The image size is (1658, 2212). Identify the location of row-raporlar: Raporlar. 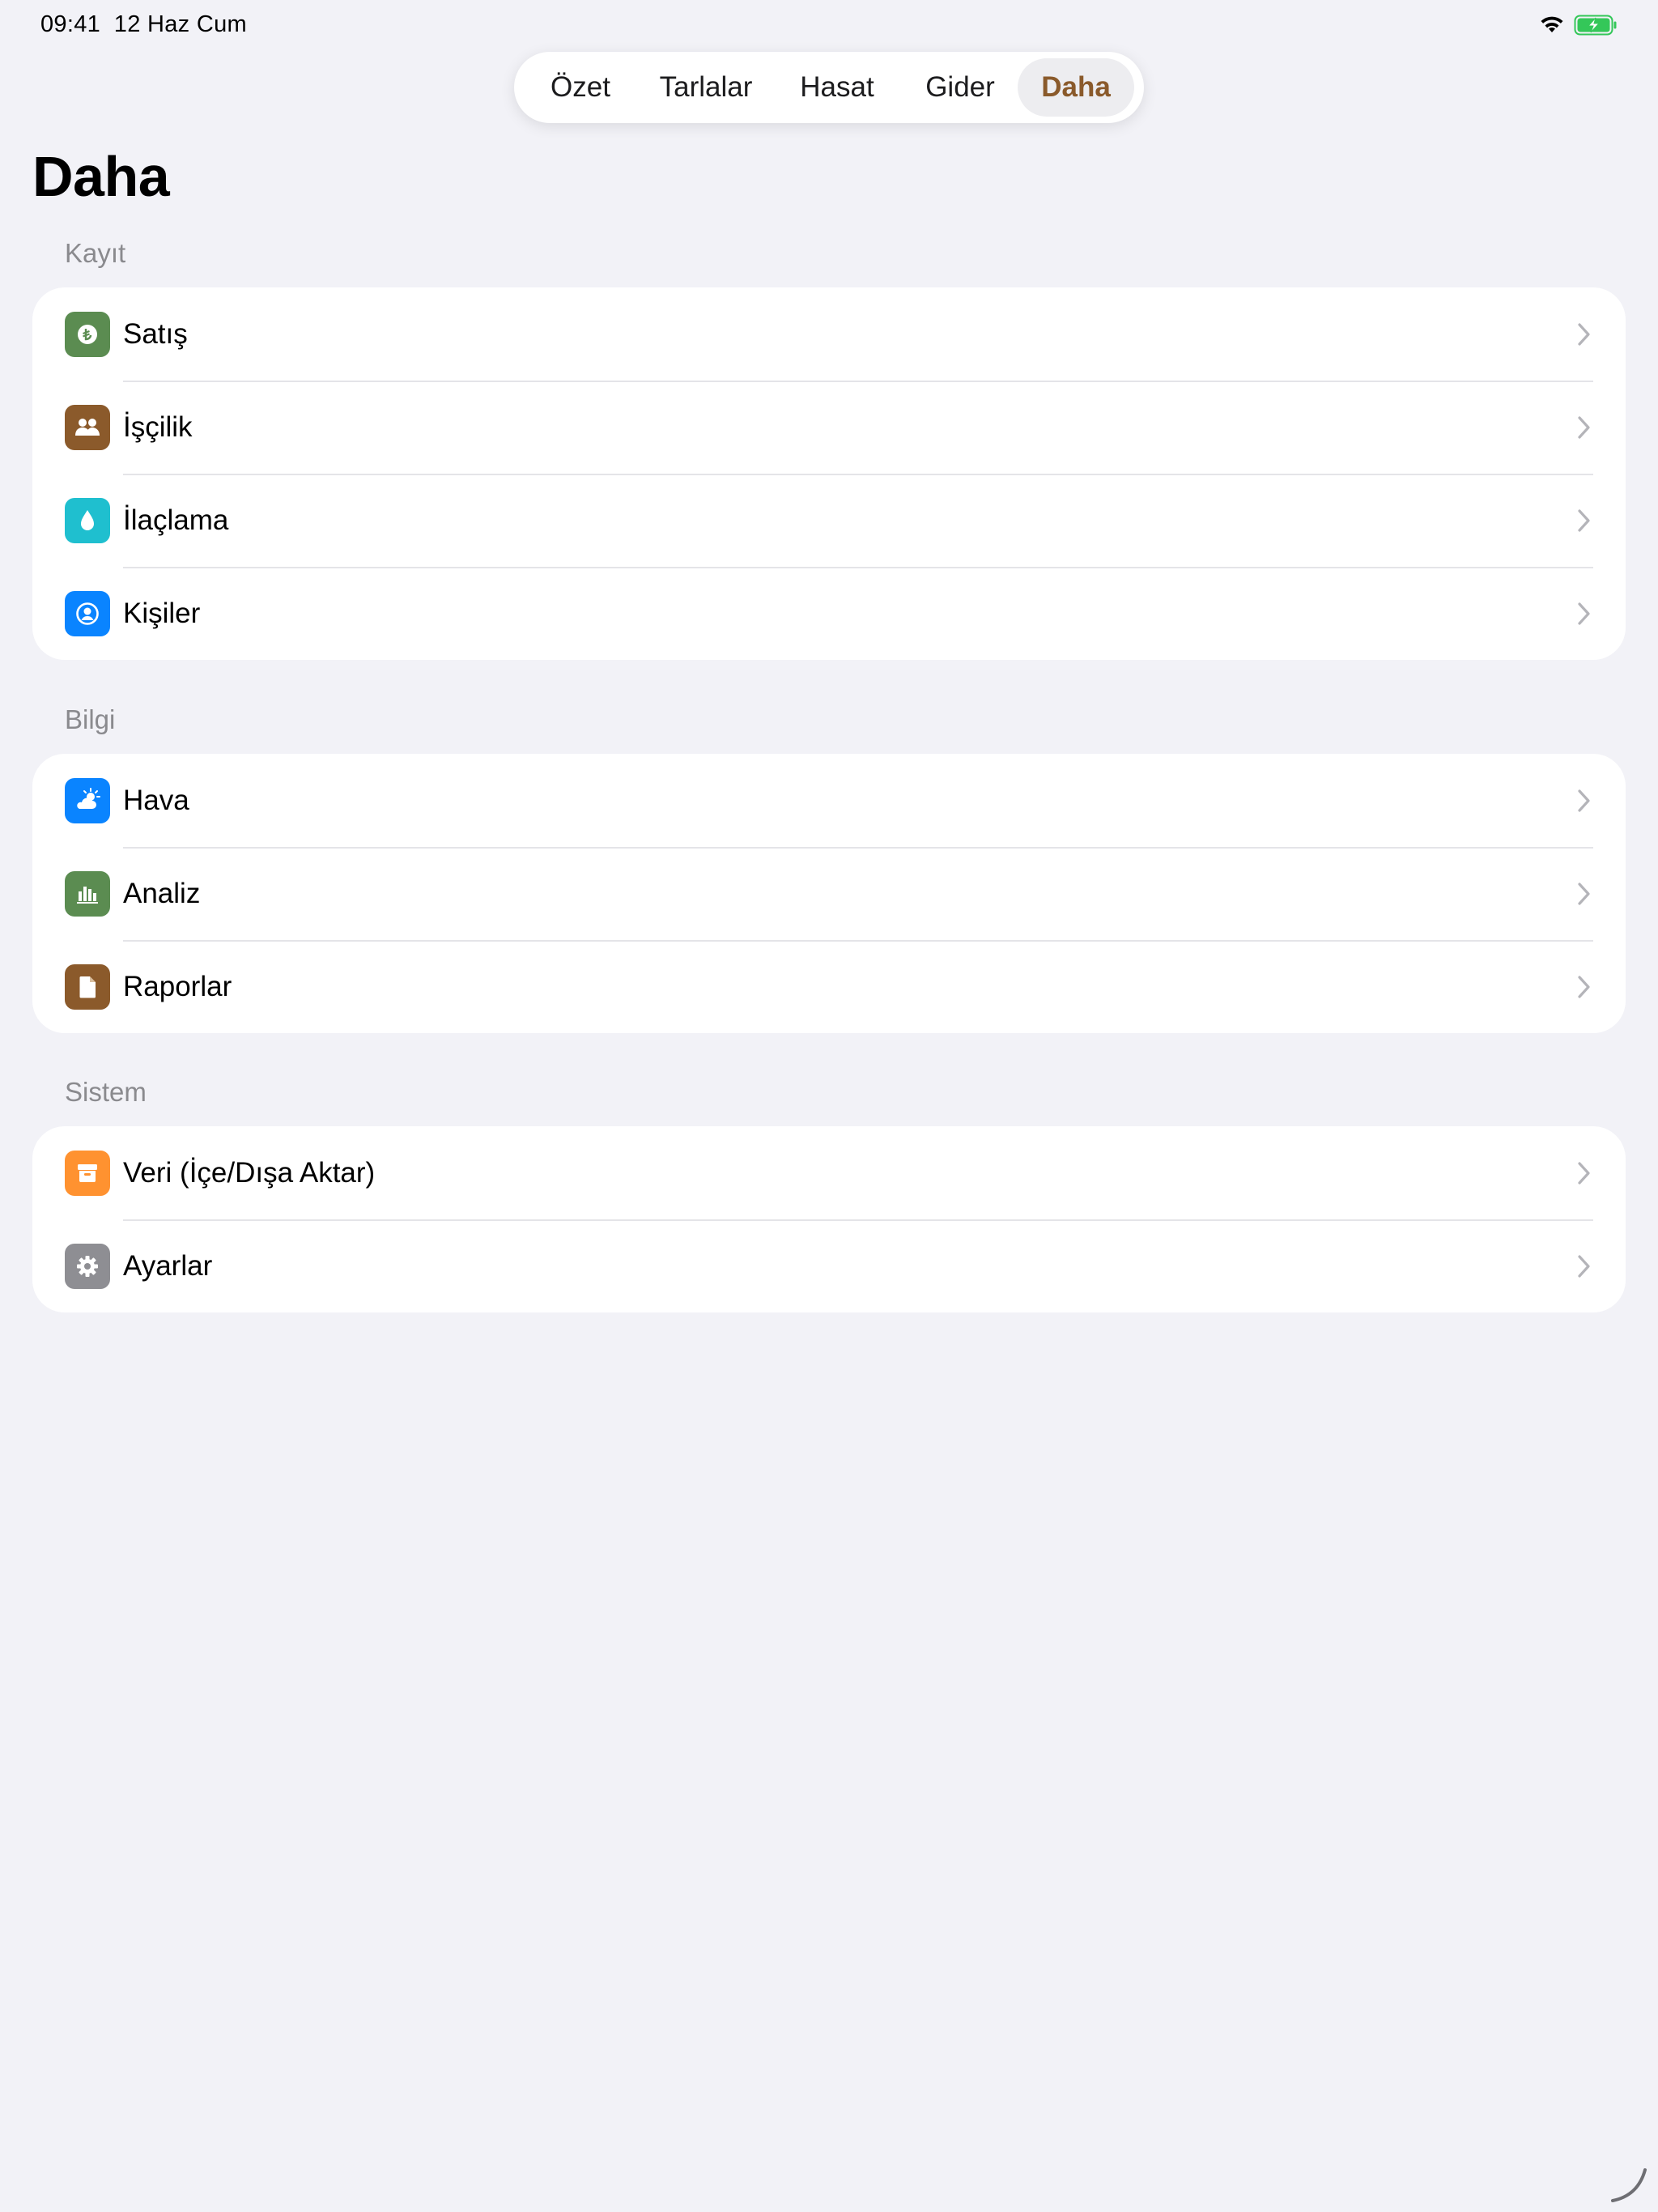
(829, 986).